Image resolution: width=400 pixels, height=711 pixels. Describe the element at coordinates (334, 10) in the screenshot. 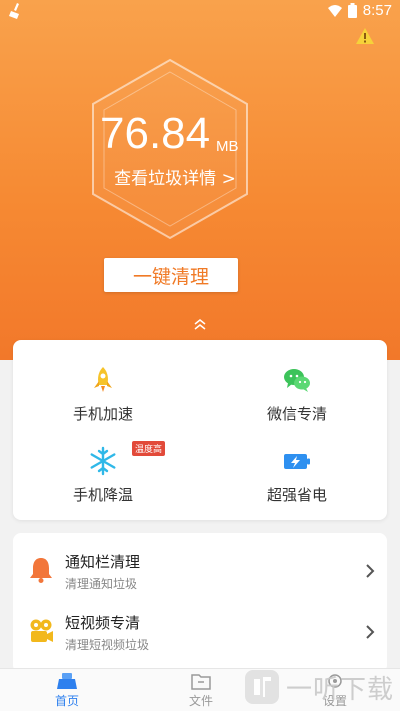

I see `wifi-icon` at that location.